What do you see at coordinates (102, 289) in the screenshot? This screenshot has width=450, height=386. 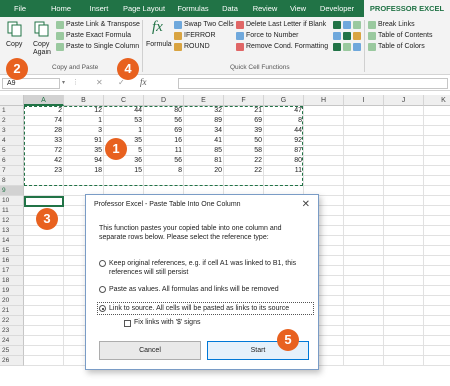 I see `radio-paste-values` at bounding box center [102, 289].